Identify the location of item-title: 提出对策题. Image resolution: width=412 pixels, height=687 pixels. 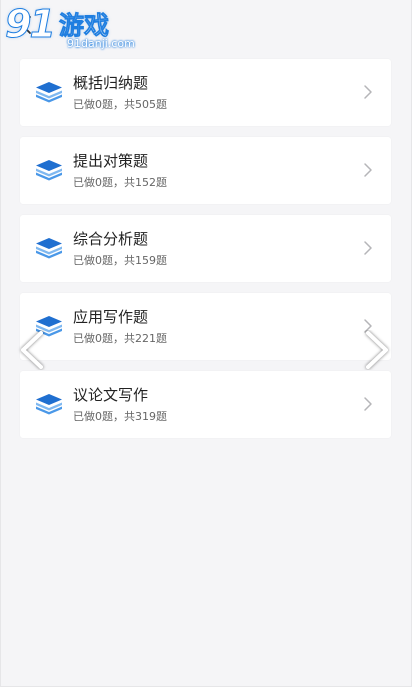
(111, 161).